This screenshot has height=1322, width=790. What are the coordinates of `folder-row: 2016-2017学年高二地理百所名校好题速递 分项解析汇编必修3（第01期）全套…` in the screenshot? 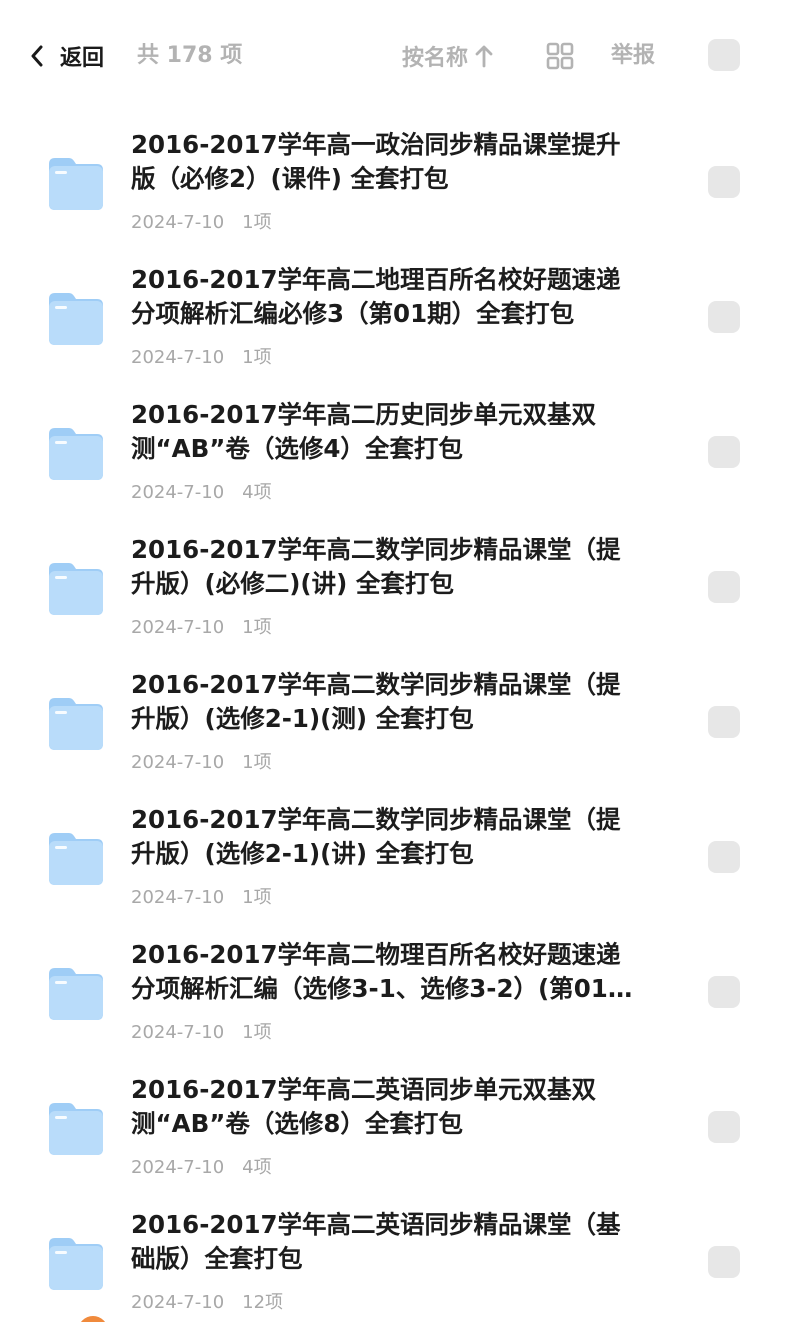 It's located at (395, 314).